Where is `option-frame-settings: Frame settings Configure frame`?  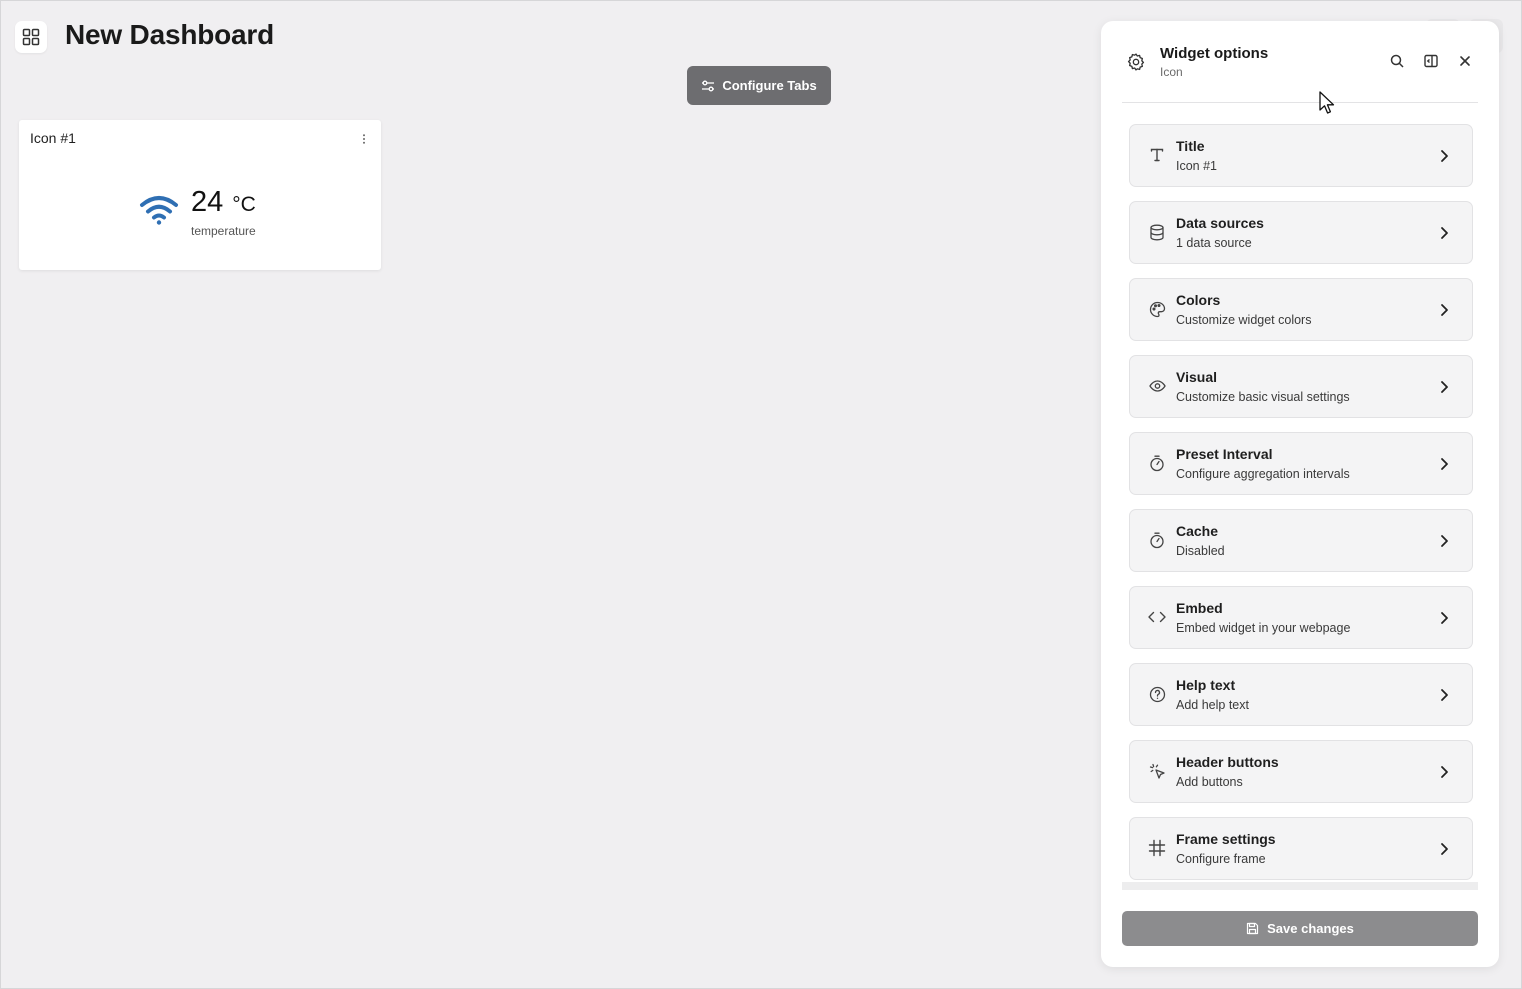 option-frame-settings: Frame settings Configure frame is located at coordinates (1301, 848).